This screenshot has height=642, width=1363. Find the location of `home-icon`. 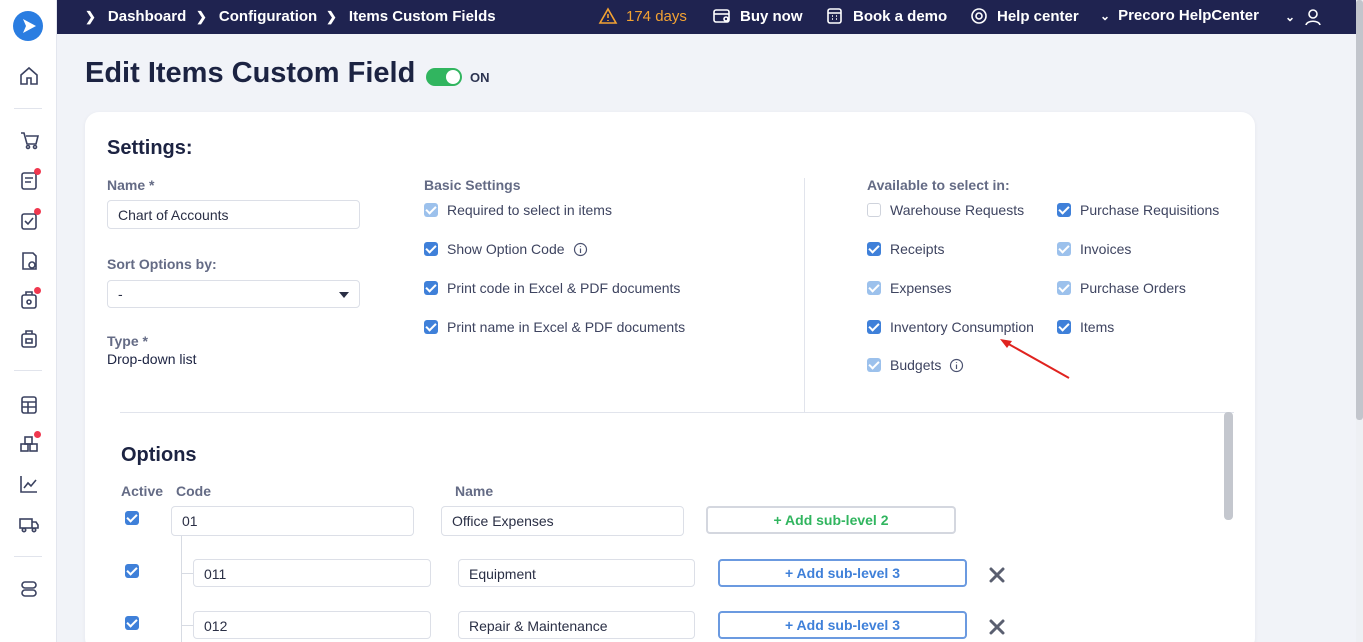

home-icon is located at coordinates (29, 76).